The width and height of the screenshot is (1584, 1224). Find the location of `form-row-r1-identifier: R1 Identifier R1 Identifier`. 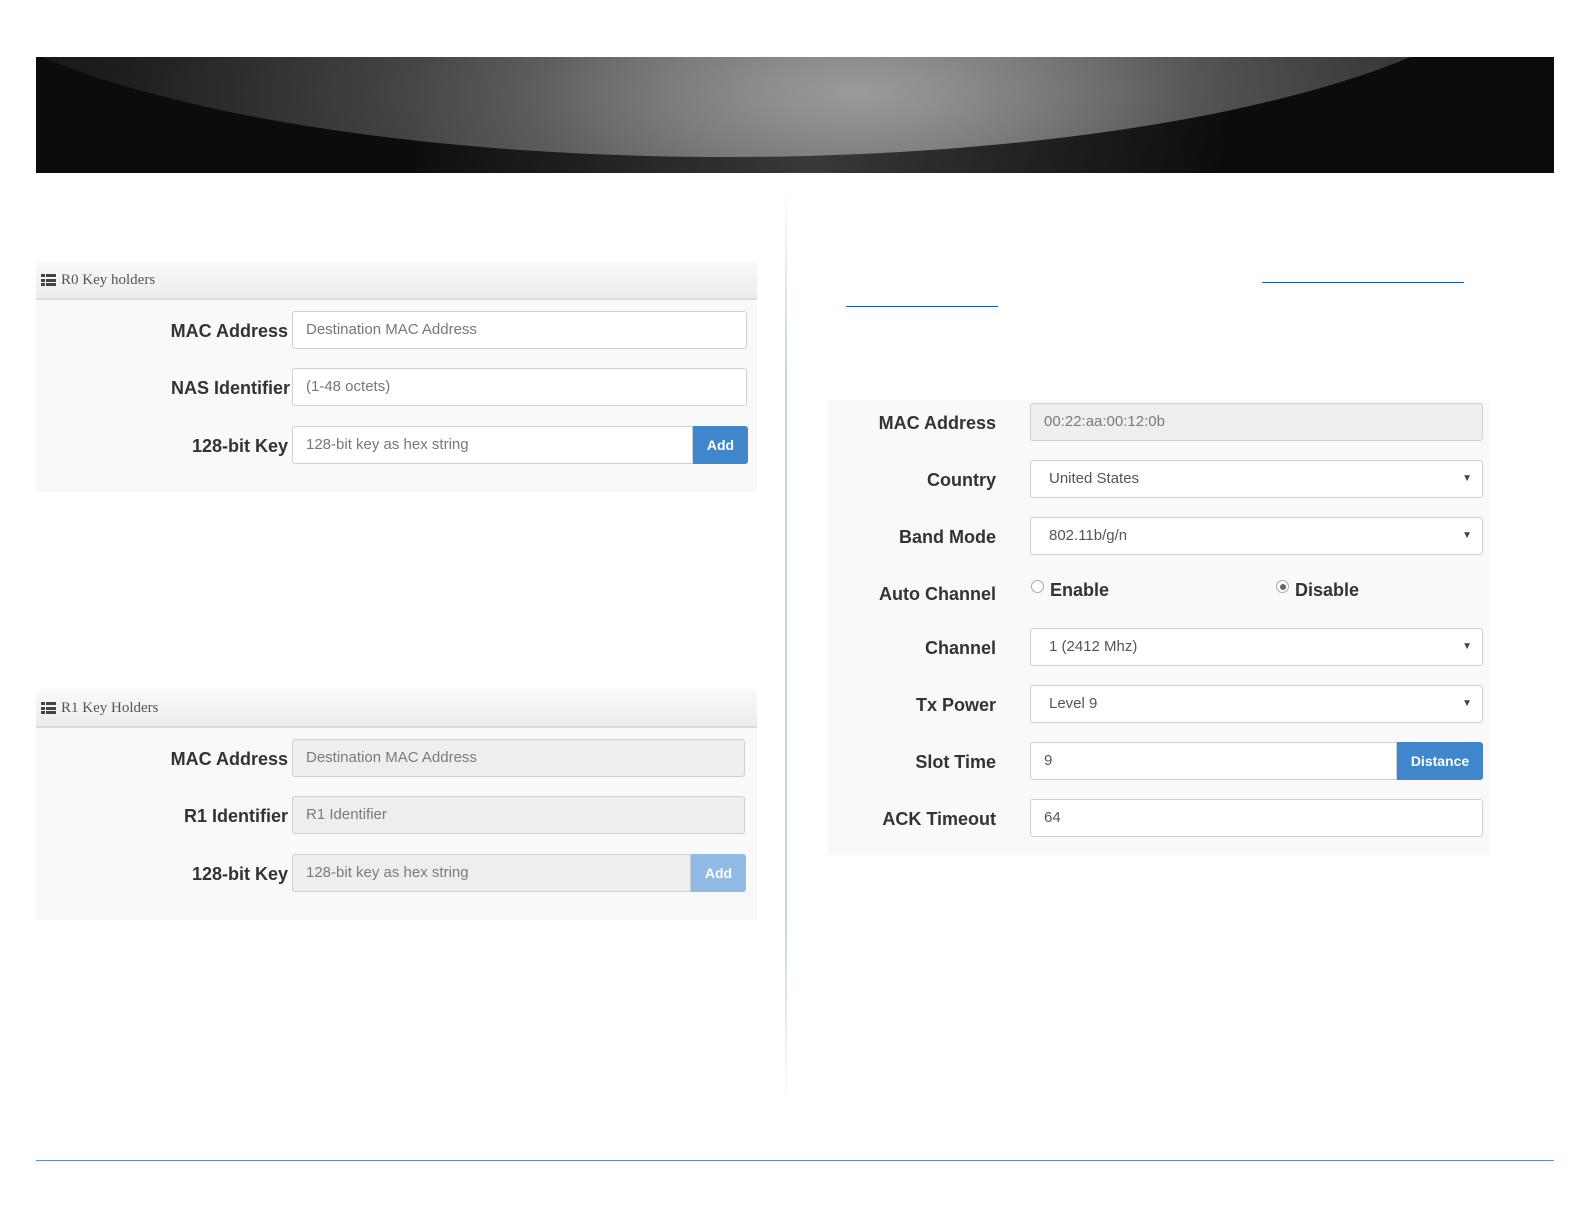

form-row-r1-identifier: R1 Identifier R1 Identifier is located at coordinates (396, 816).